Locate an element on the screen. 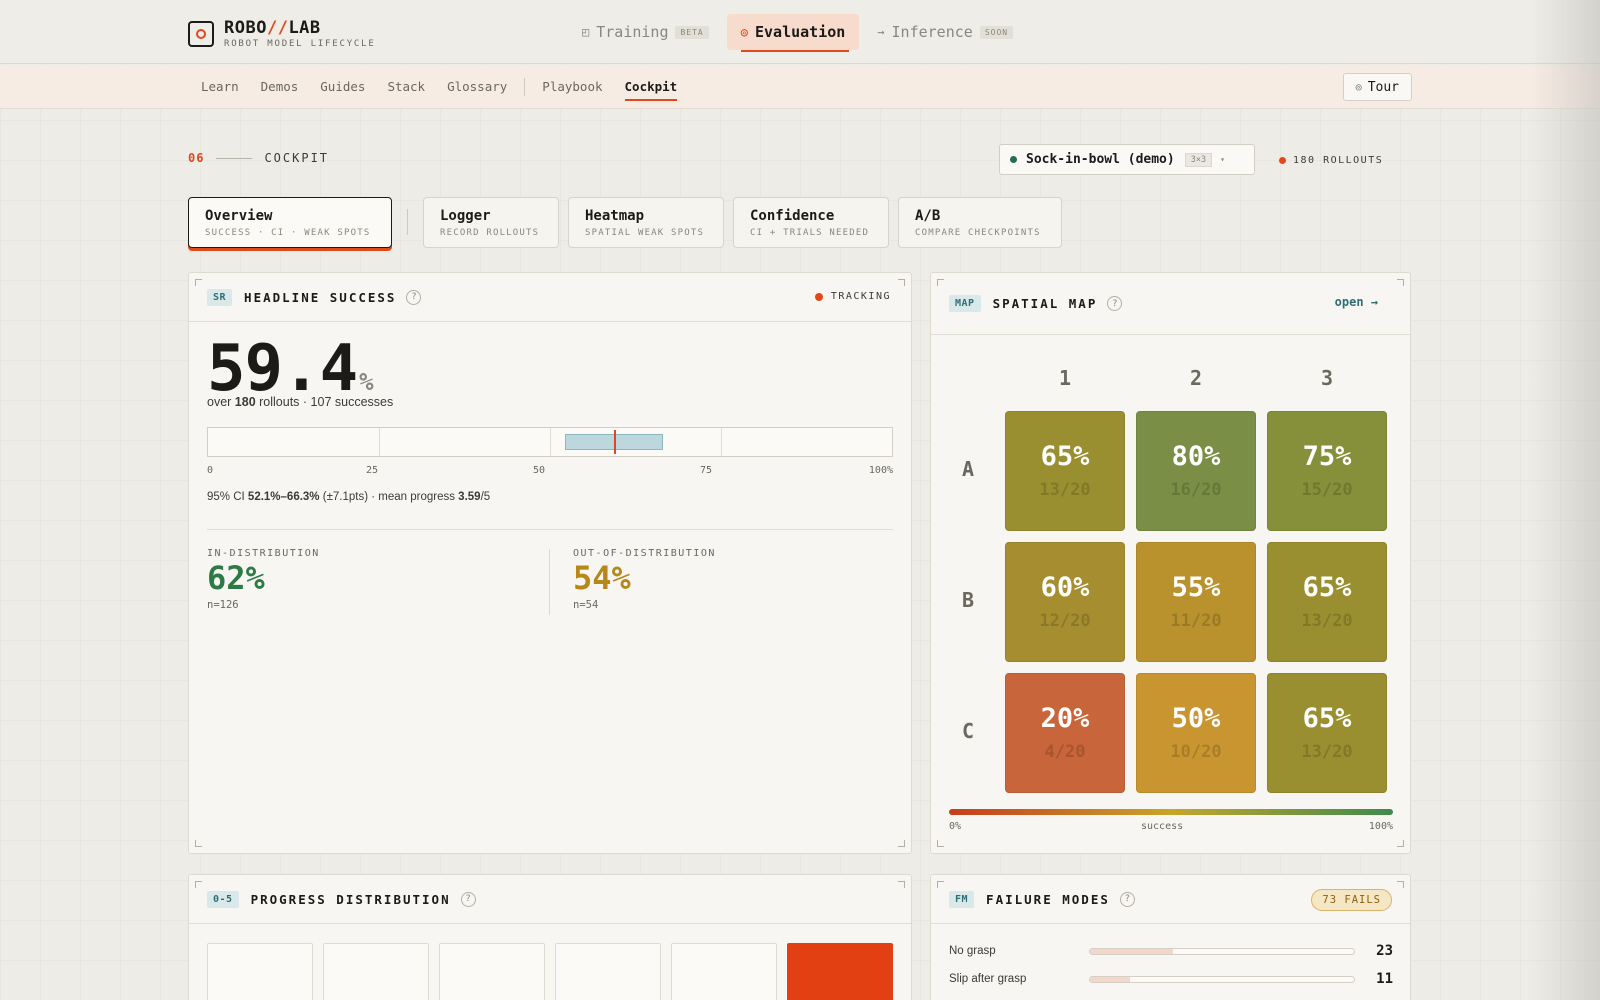 This screenshot has height=1000, width=1600. subnav-item-guides: Guides is located at coordinates (342, 87).